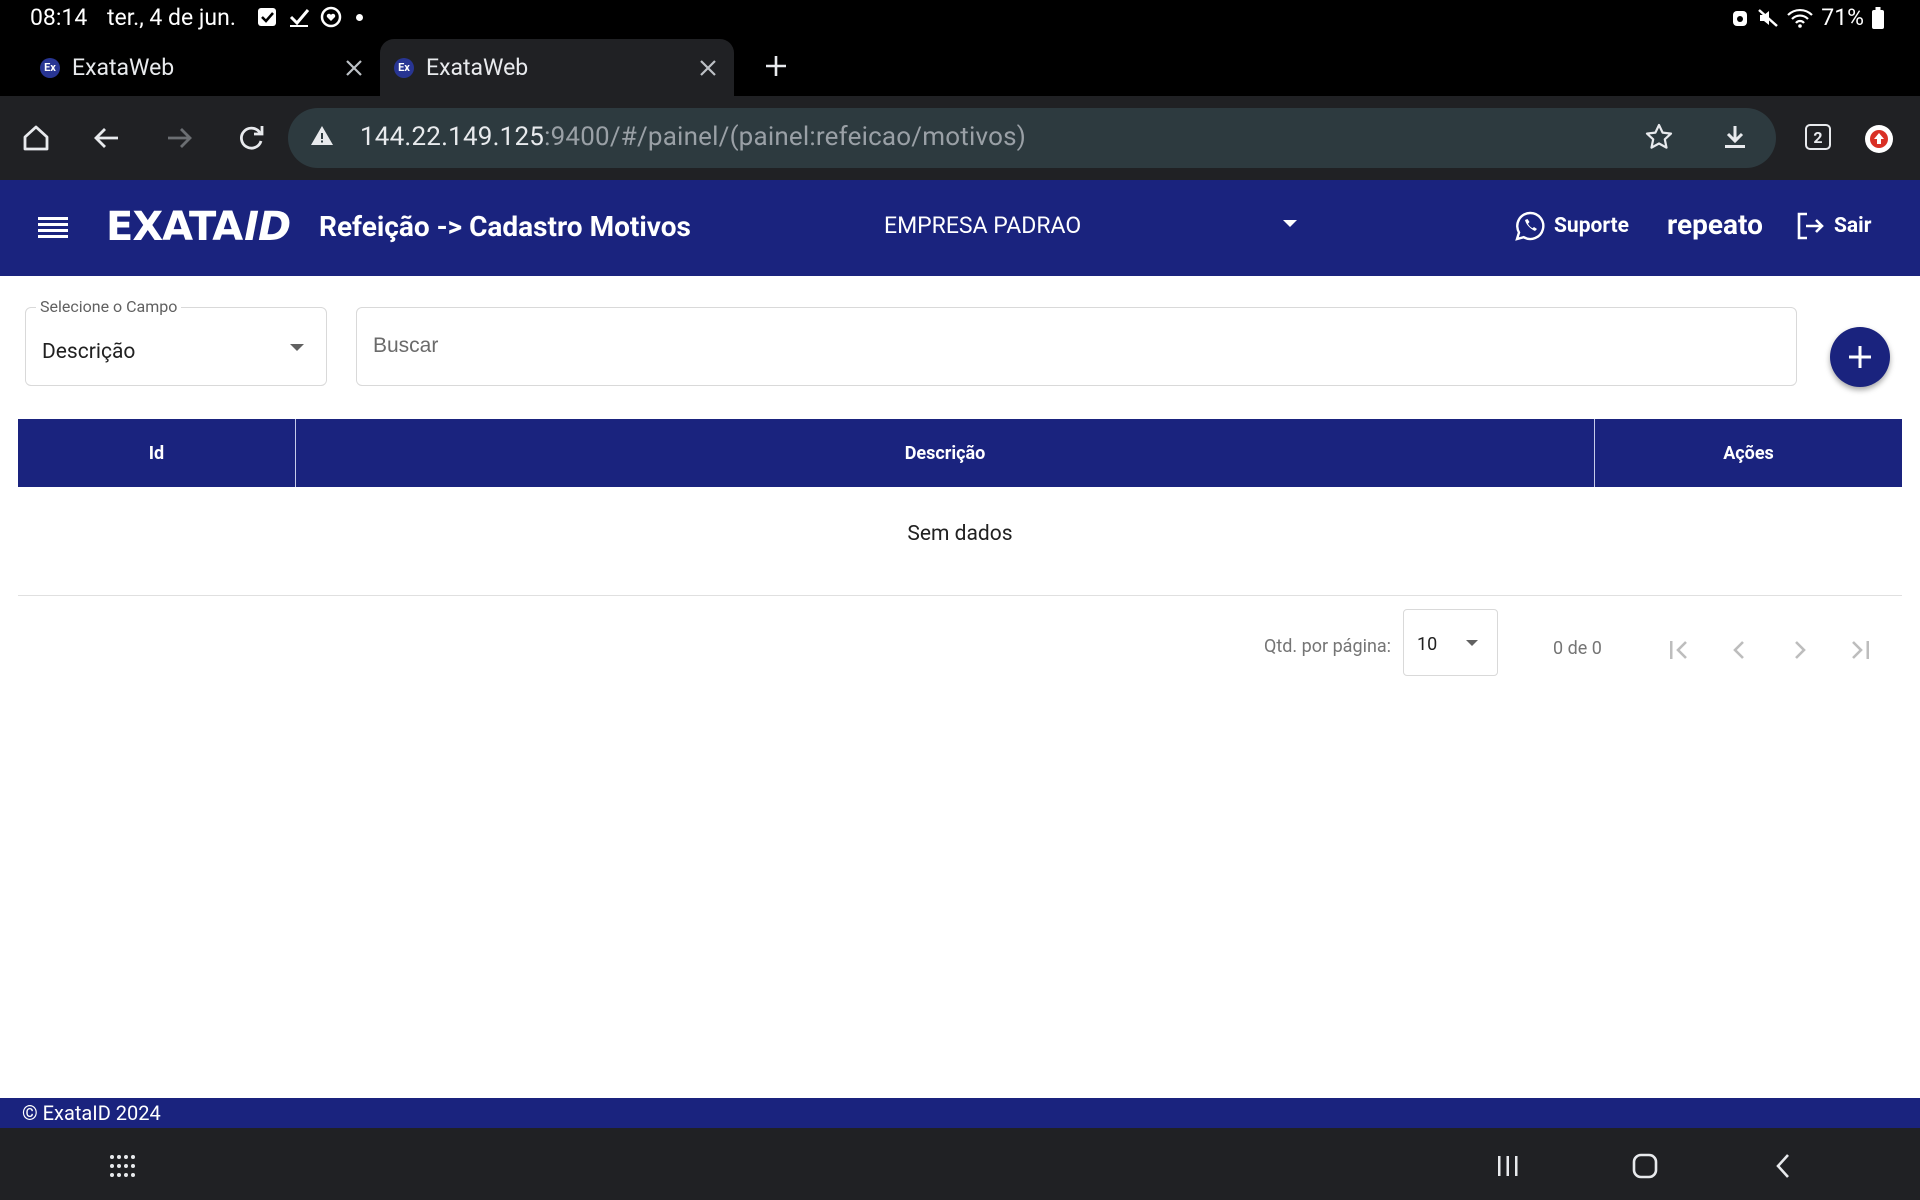  Describe the element at coordinates (331, 17) in the screenshot. I see `heart-circle-notification-icon` at that location.